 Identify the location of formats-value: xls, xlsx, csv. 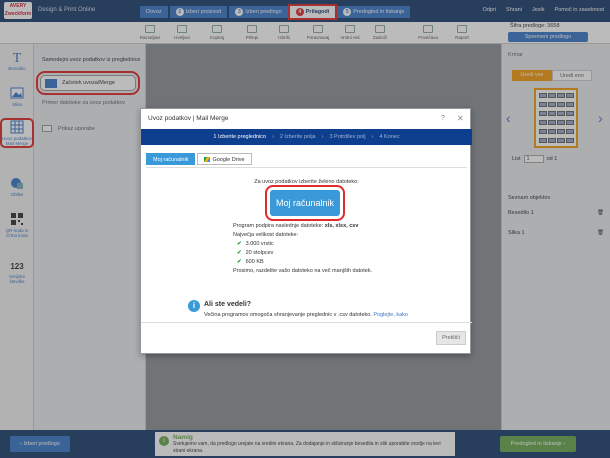
(341, 226).